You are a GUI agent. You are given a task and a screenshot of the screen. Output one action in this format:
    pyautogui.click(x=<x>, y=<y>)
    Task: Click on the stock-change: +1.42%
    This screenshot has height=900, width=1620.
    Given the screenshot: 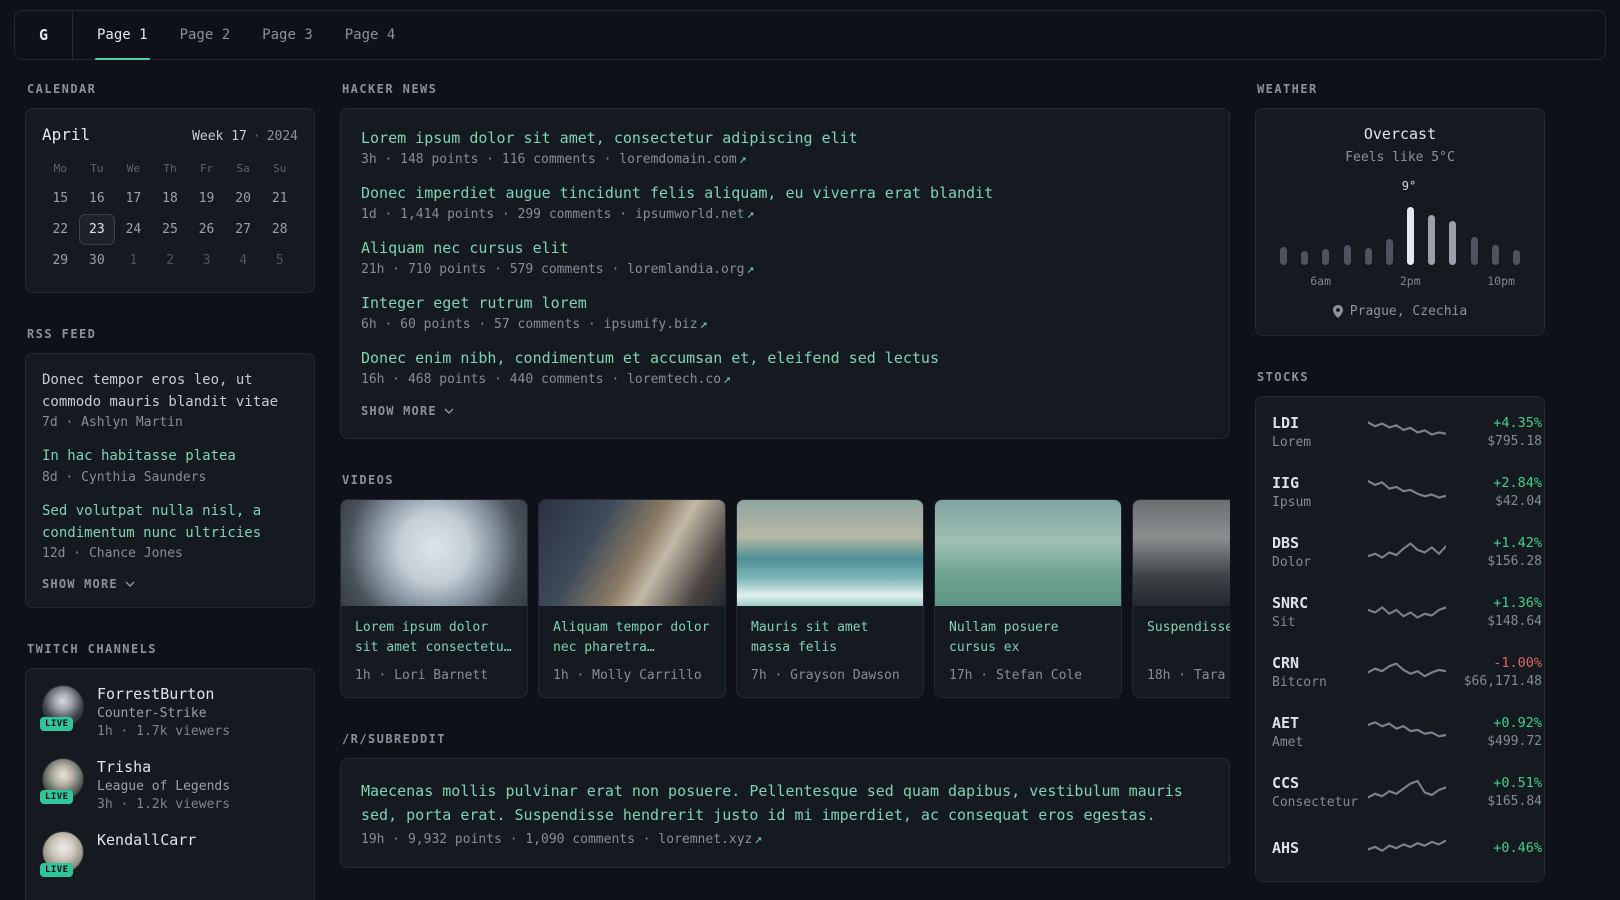 What is the action you would take?
    pyautogui.click(x=1517, y=543)
    